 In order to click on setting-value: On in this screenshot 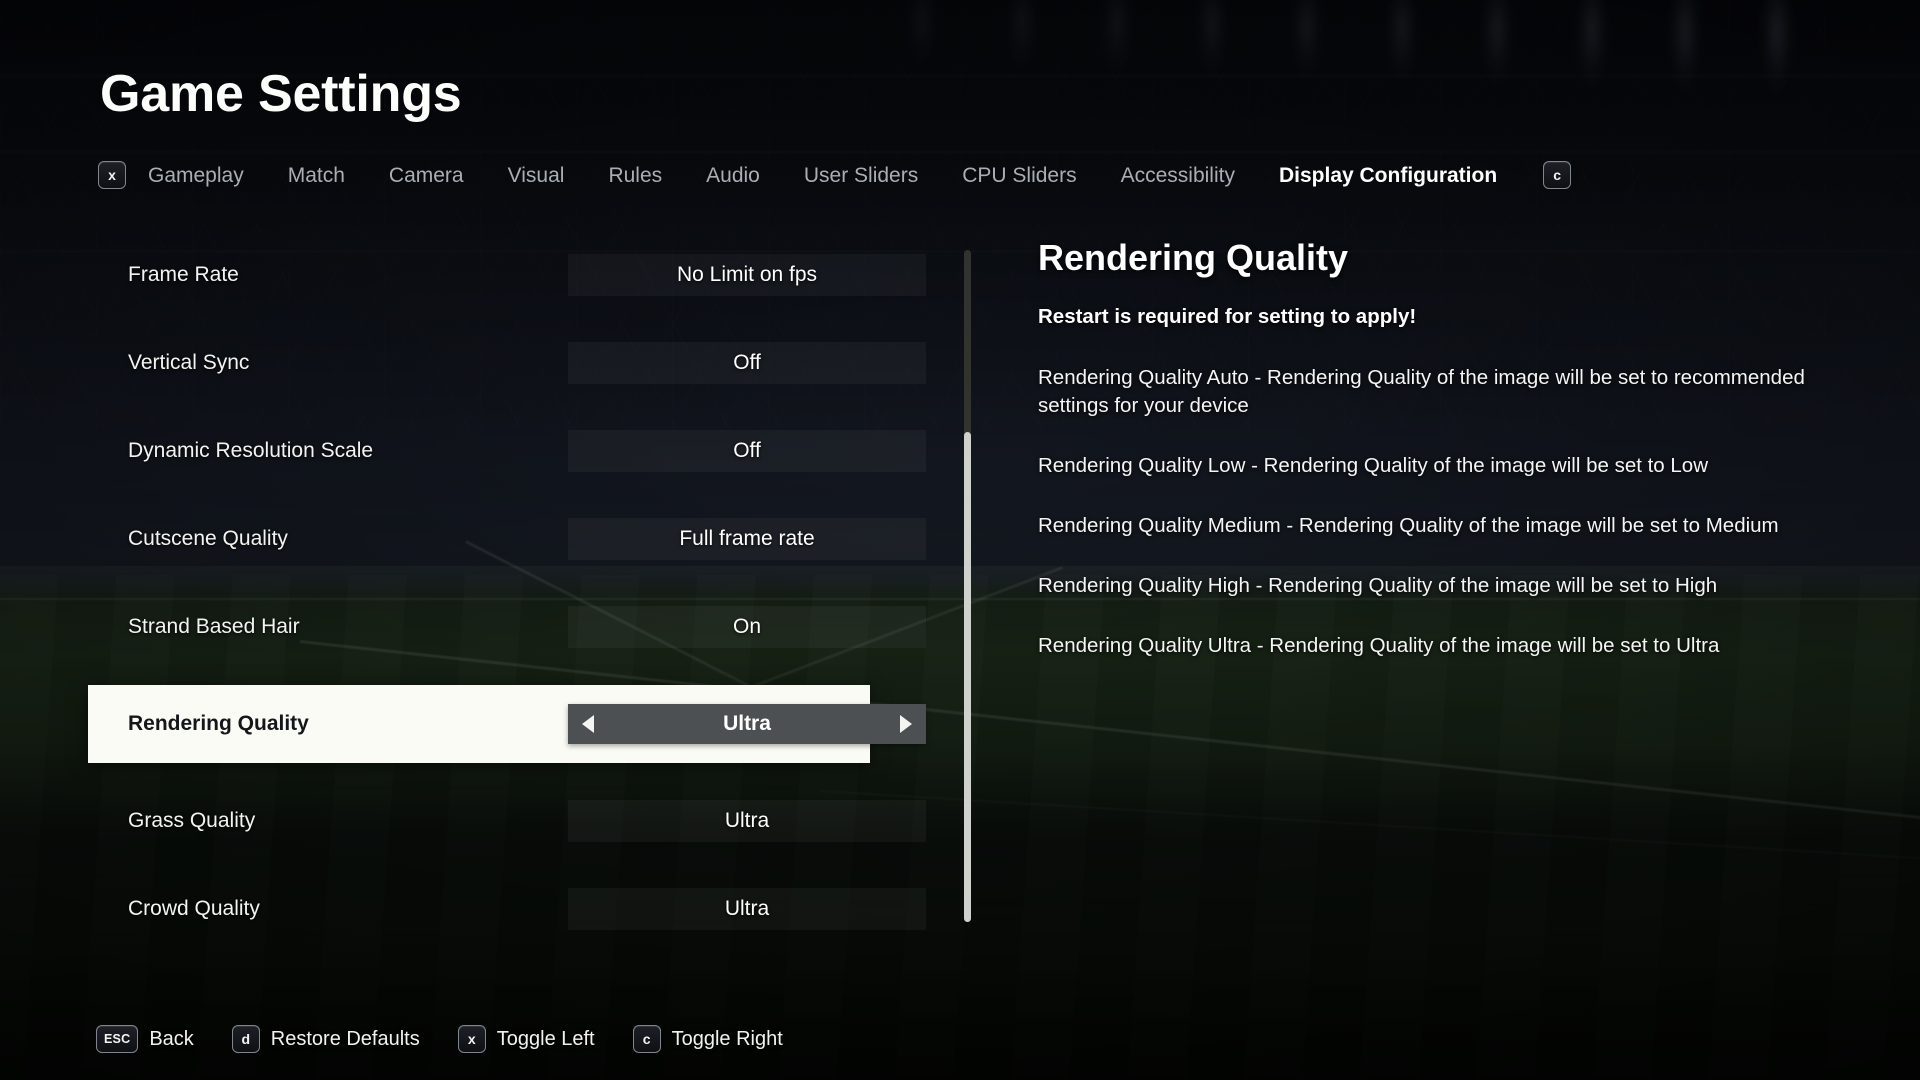, I will do `click(746, 626)`.